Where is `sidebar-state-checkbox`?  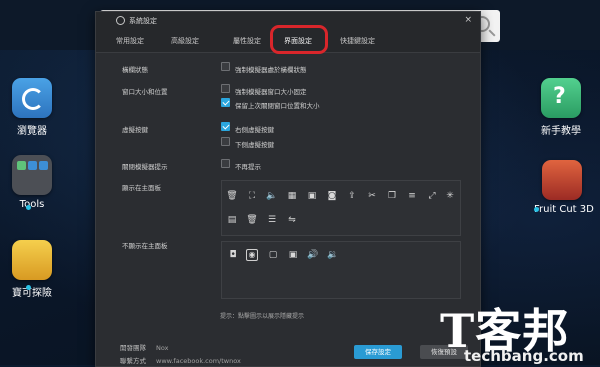 sidebar-state-checkbox is located at coordinates (225, 66).